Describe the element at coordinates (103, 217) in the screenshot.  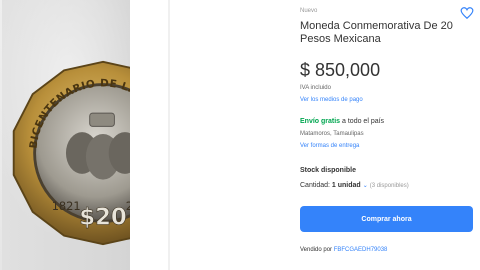
I see `coin-denomination: $20` at that location.